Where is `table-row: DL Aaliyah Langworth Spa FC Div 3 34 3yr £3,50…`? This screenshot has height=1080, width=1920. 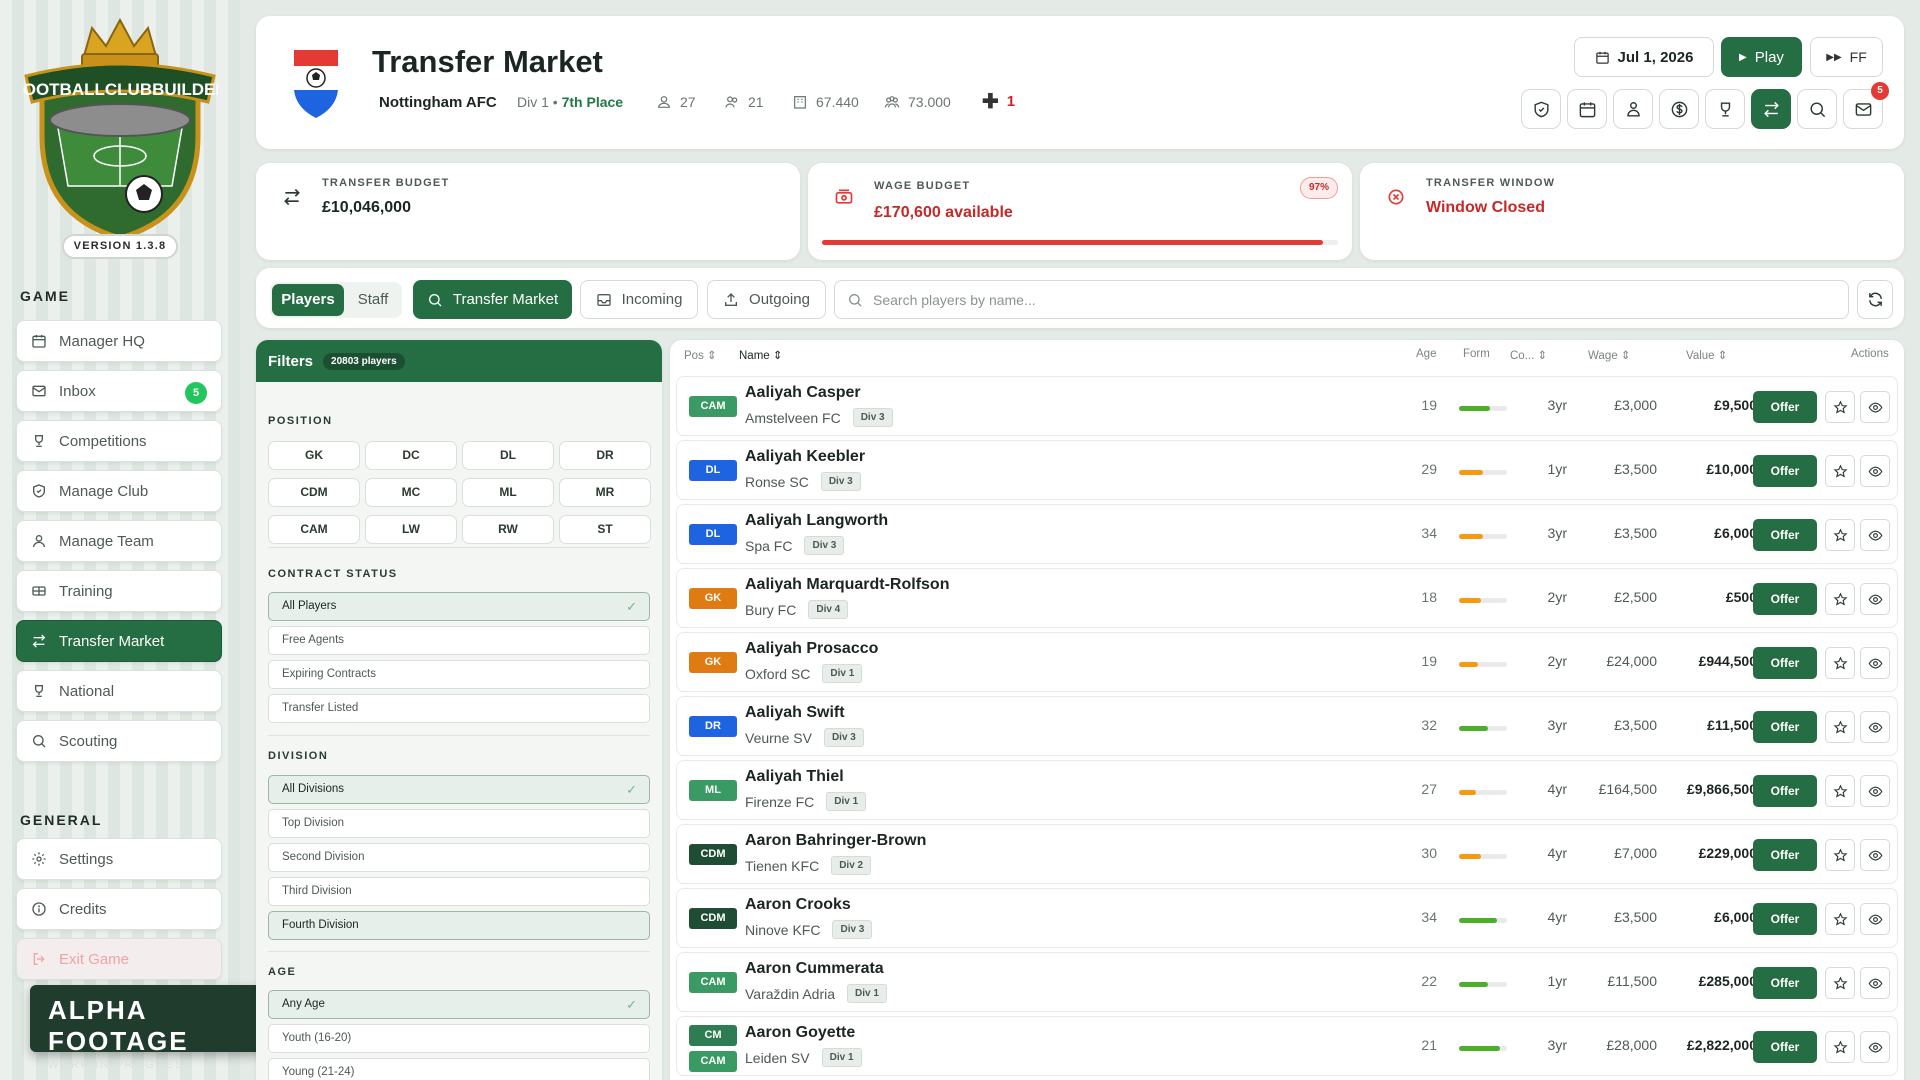 table-row: DL Aaliyah Langworth Spa FC Div 3 34 3yr £3,50… is located at coordinates (1287, 534).